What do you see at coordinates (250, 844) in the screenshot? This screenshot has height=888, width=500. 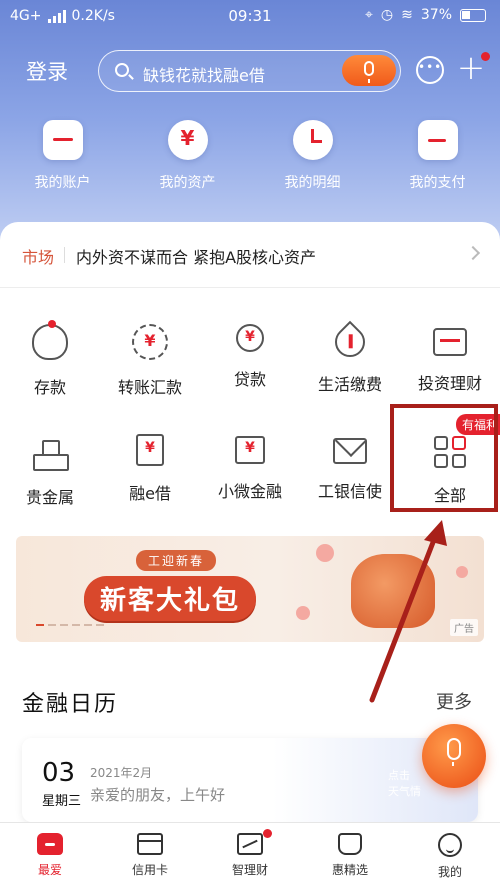 I see `chart-icon` at bounding box center [250, 844].